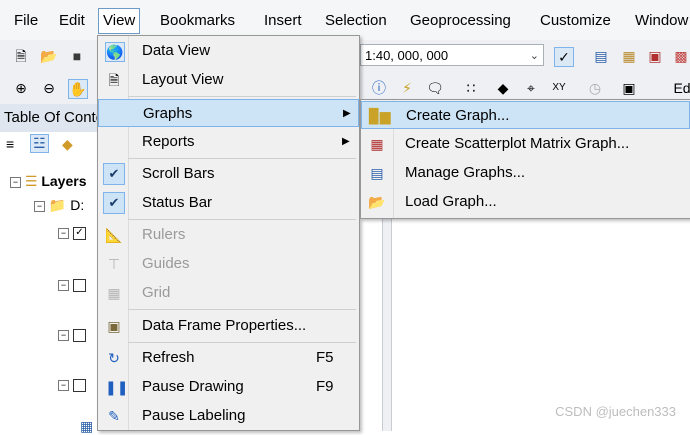 The width and height of the screenshot is (690, 435). What do you see at coordinates (325, 386) in the screenshot?
I see `menu-item-shortcut: F9` at bounding box center [325, 386].